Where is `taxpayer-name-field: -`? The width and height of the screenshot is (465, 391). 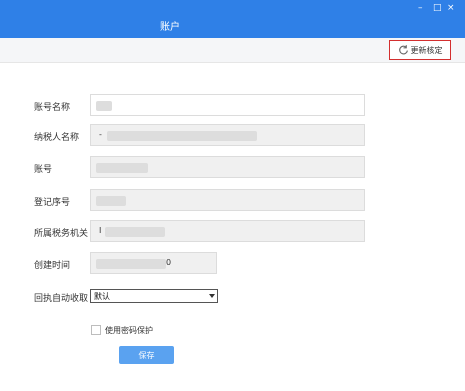
taxpayer-name-field: - is located at coordinates (227, 135).